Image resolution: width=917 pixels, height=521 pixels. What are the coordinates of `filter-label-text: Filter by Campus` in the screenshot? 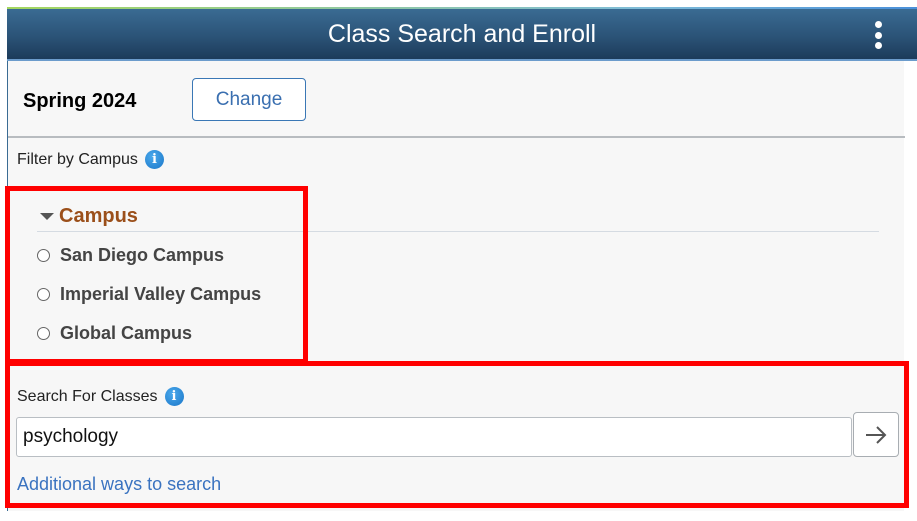 It's located at (77, 159).